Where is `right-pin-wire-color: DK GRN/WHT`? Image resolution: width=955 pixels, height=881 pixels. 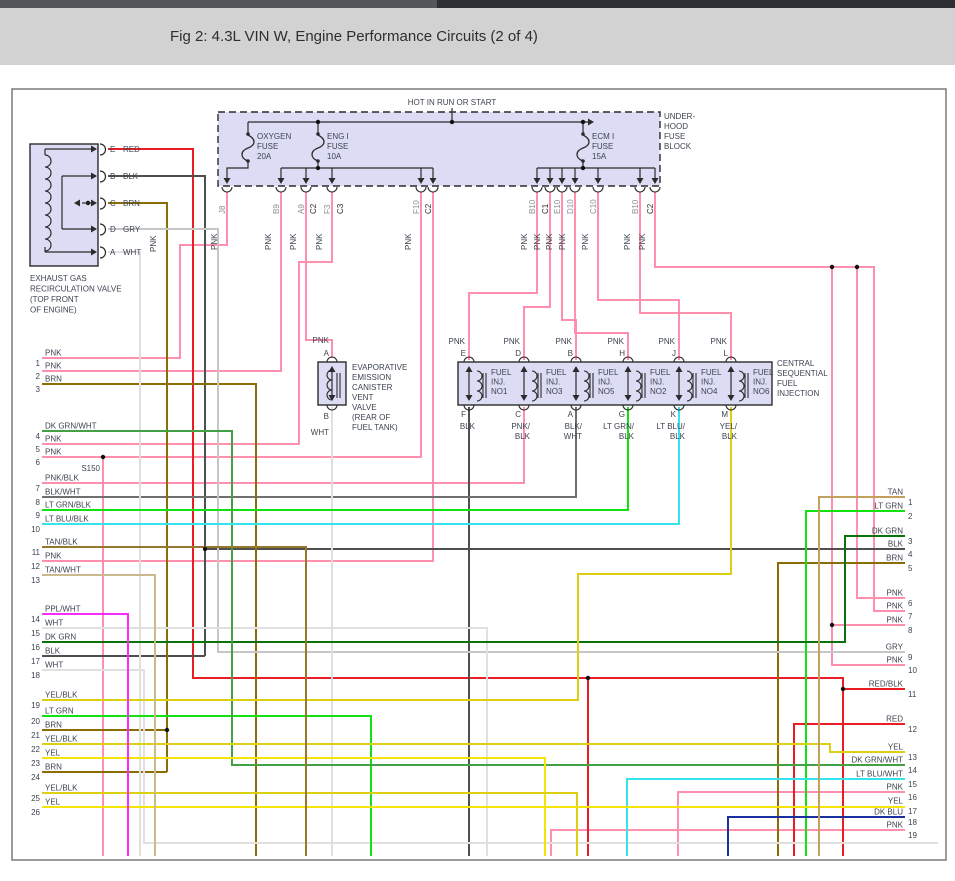
right-pin-wire-color: DK GRN/WHT is located at coordinates (877, 760).